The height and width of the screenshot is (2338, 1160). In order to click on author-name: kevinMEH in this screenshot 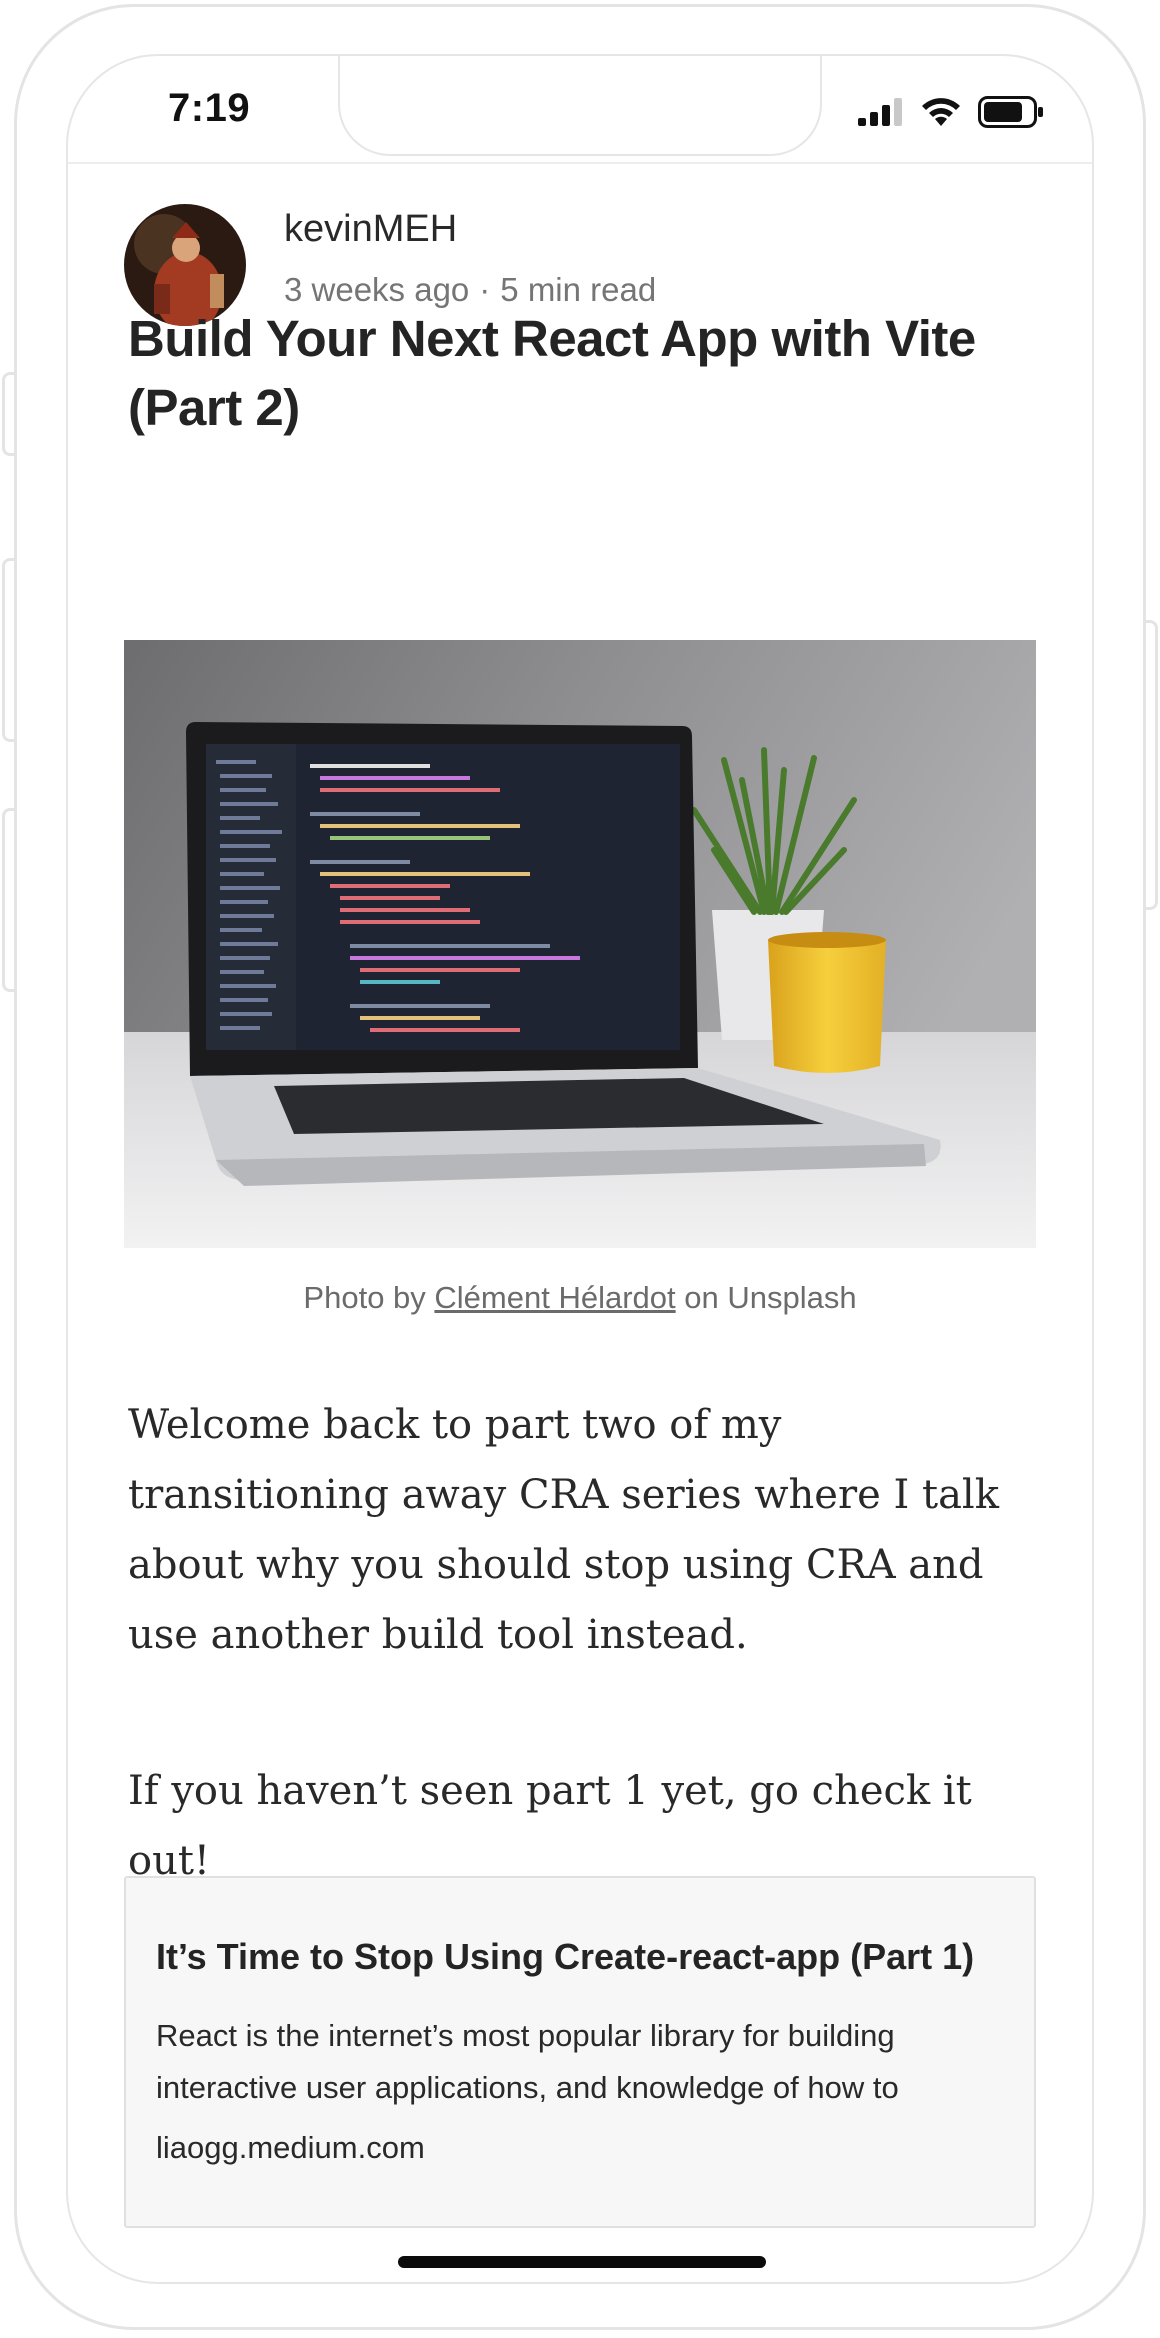, I will do `click(370, 229)`.